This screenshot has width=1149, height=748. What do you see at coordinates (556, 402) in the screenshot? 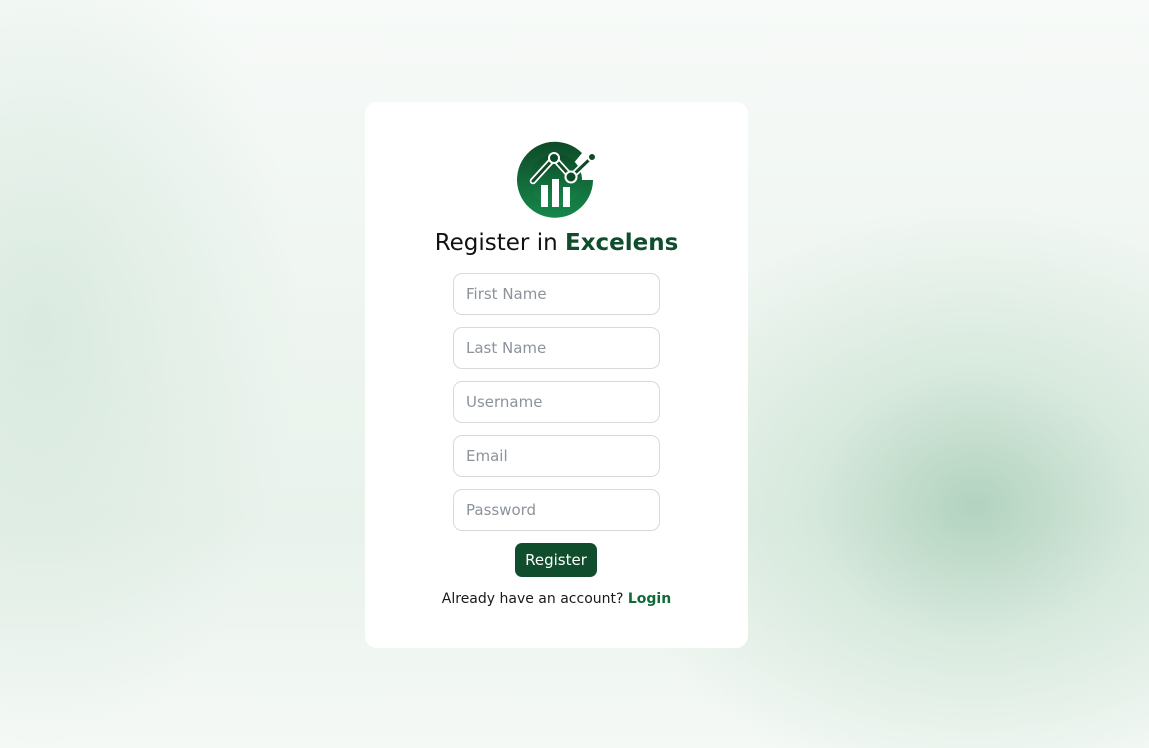
I see `username-field` at bounding box center [556, 402].